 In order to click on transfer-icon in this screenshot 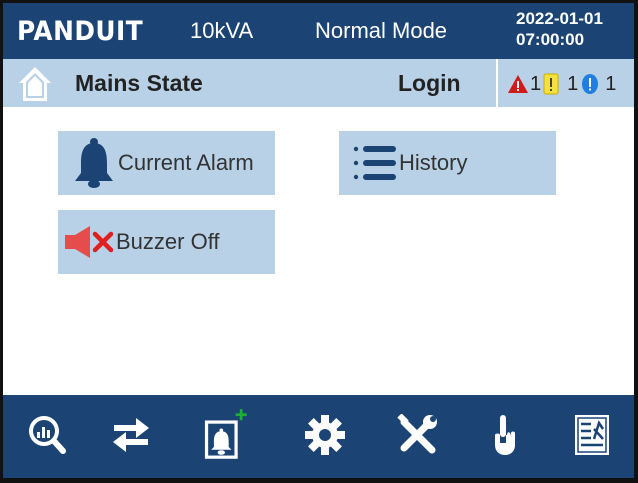, I will do `click(131, 435)`.